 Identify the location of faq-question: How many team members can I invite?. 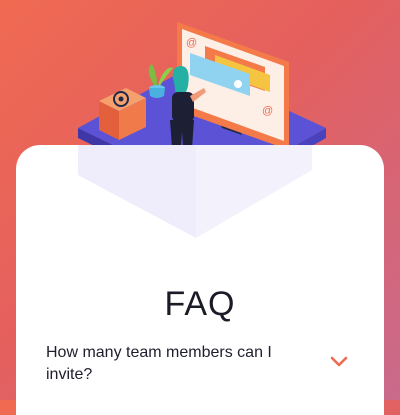
(159, 363).